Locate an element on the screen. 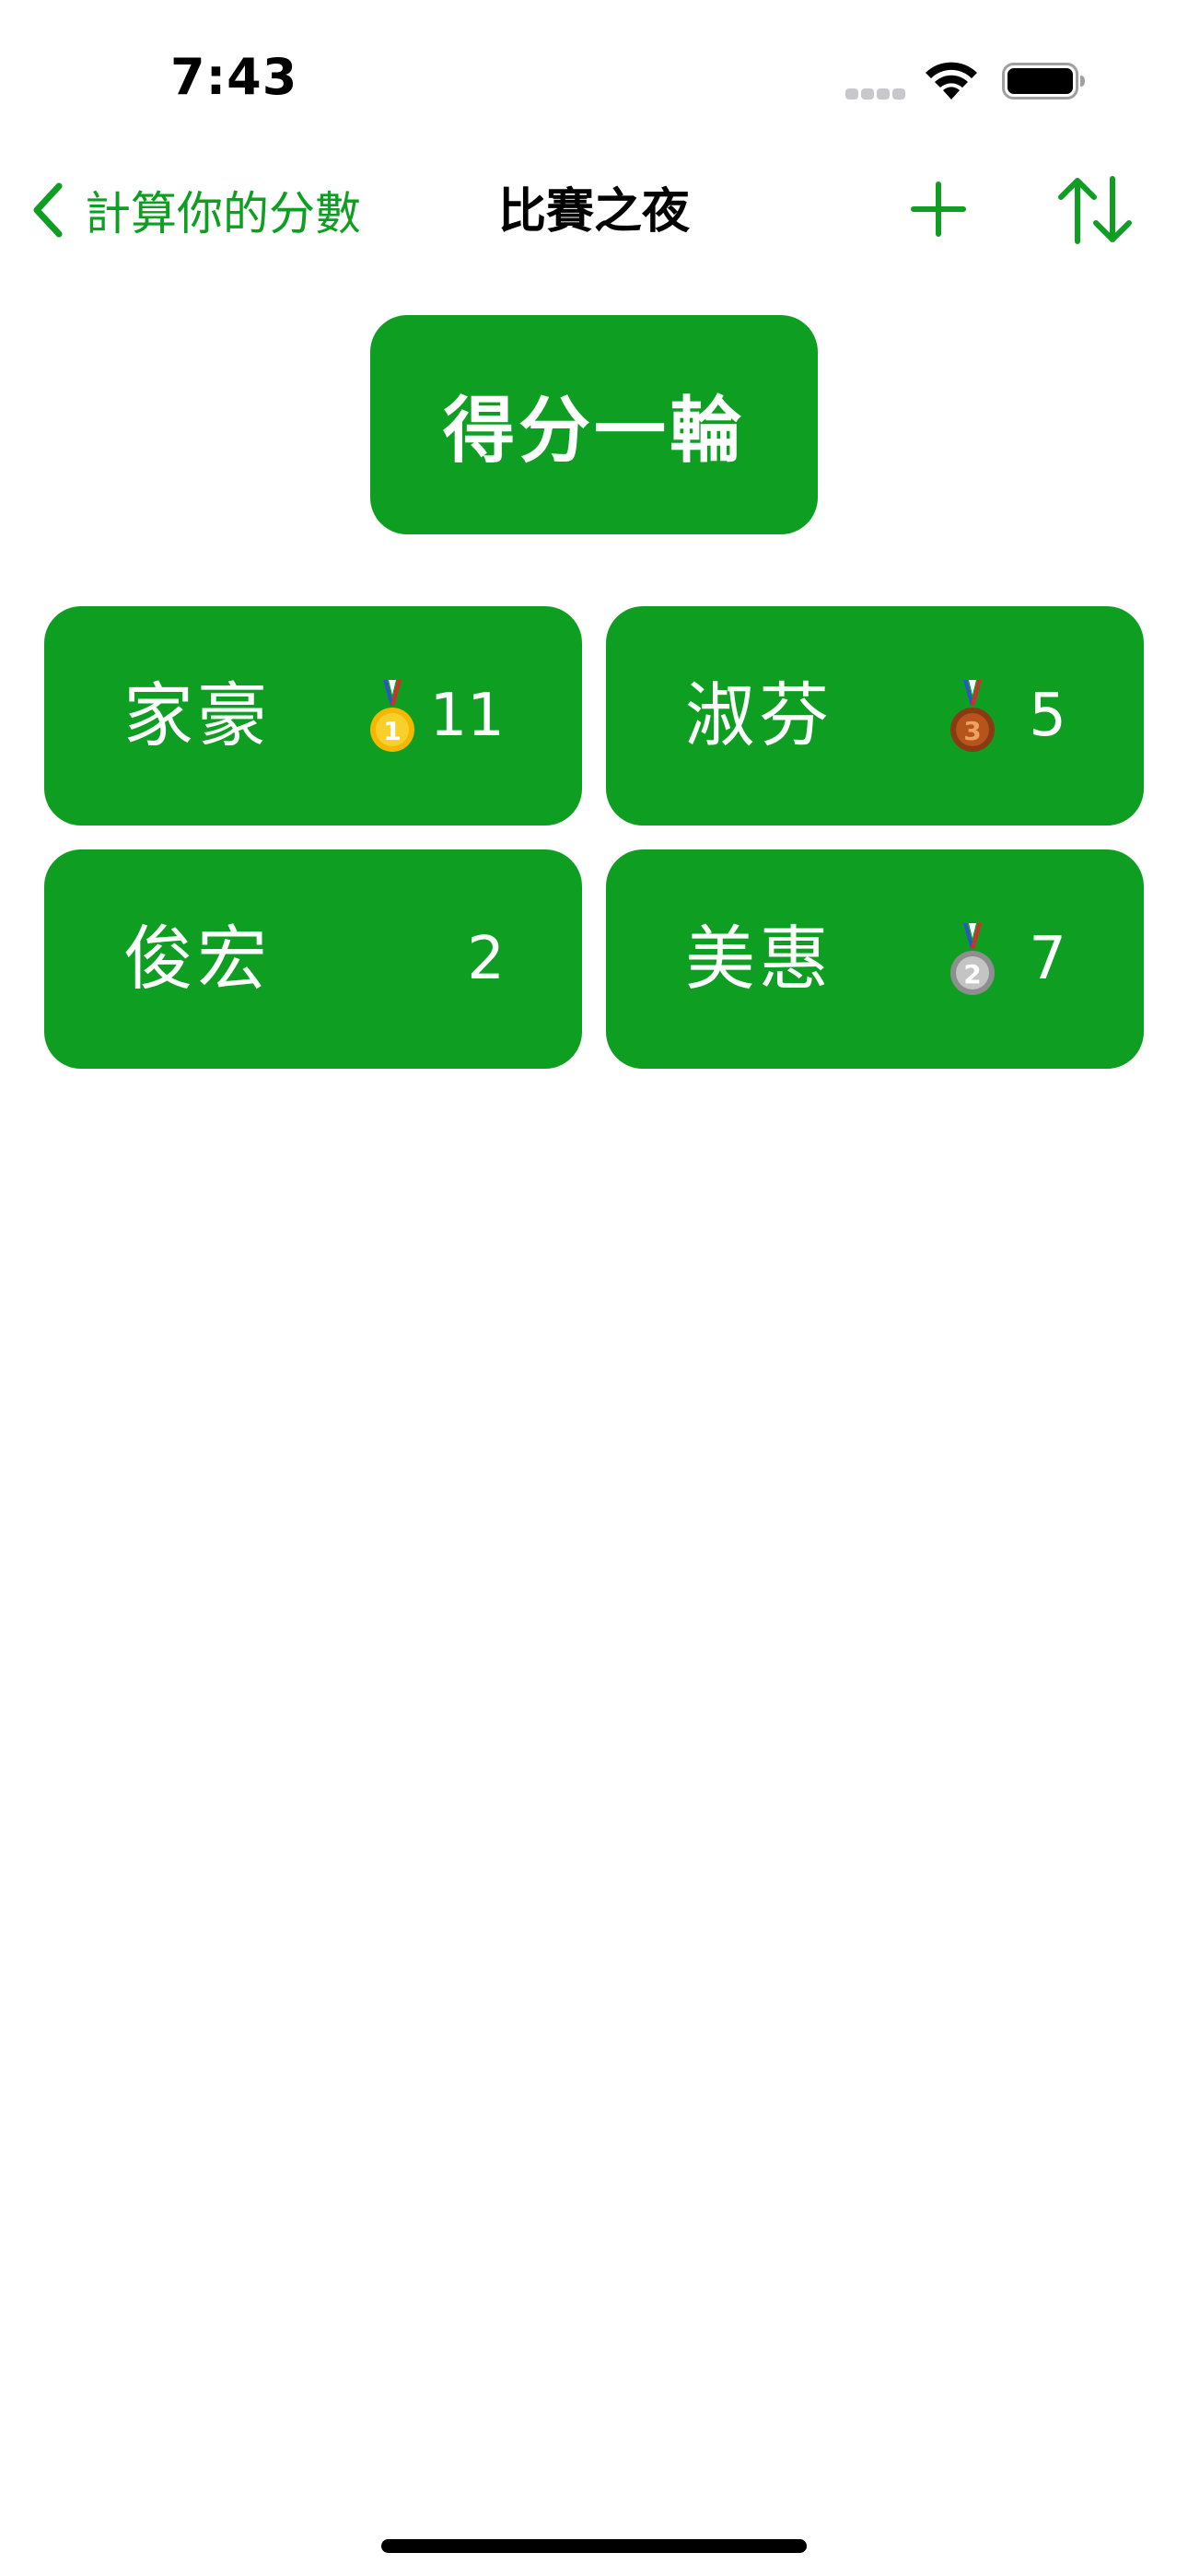  status-time: 7:43 is located at coordinates (234, 77).